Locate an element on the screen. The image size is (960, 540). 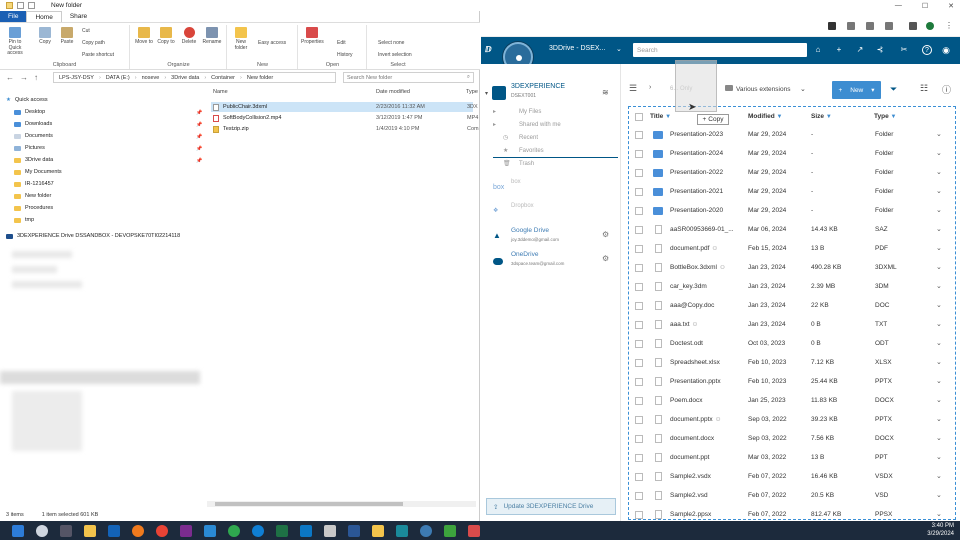
table-row: Poem.docx Jan 25, 2023 11.83 KB DOCX ⌄ is located at coordinates (792, 401).